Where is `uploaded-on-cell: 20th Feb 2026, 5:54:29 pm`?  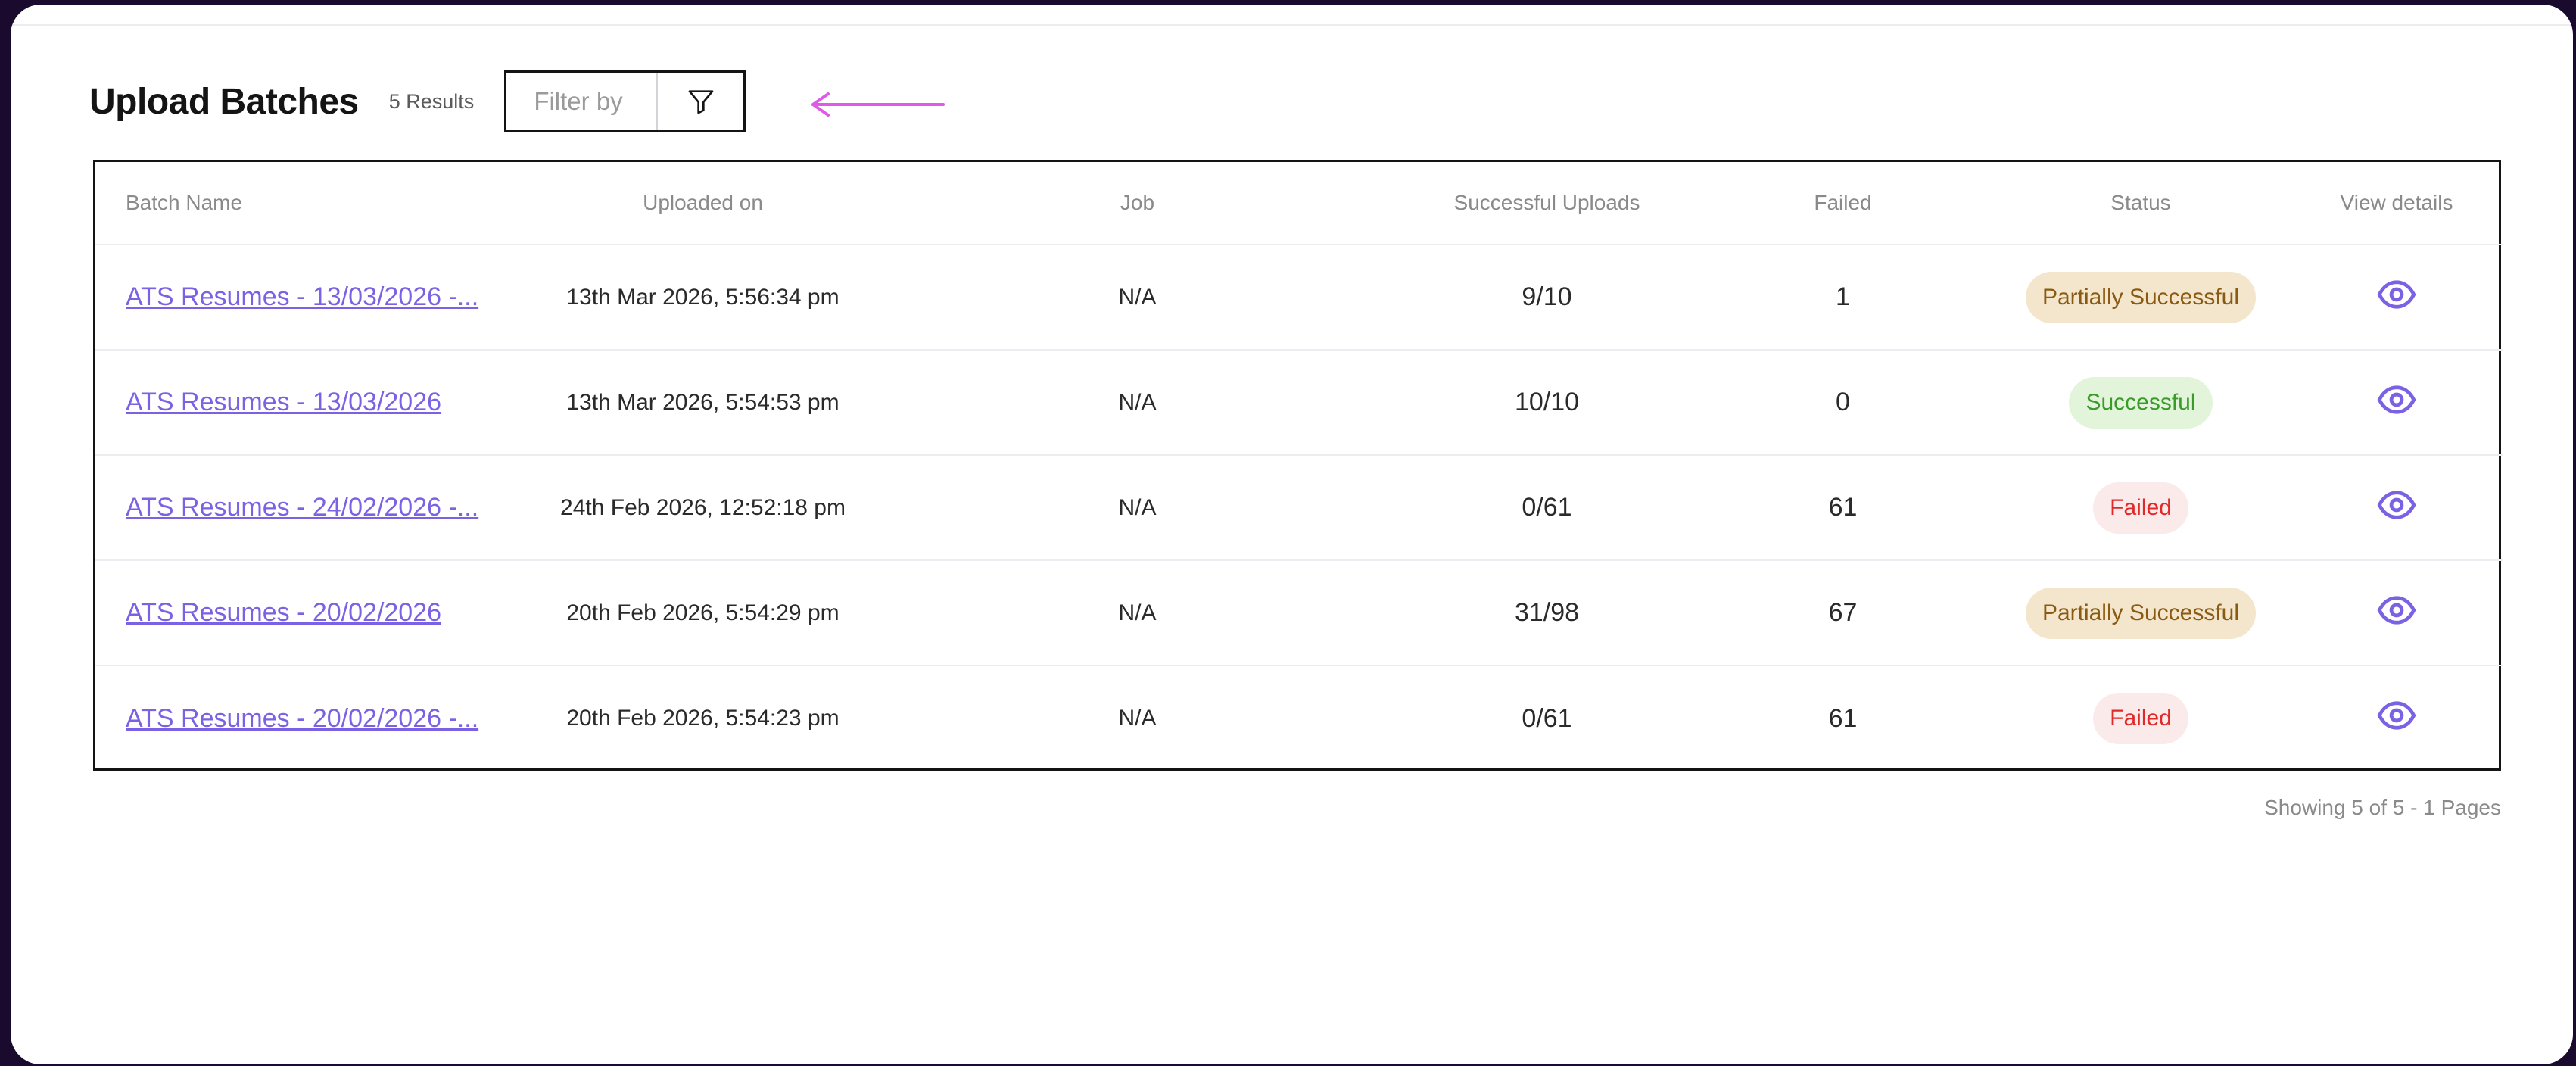
uploaded-on-cell: 20th Feb 2026, 5:54:29 pm is located at coordinates (702, 612).